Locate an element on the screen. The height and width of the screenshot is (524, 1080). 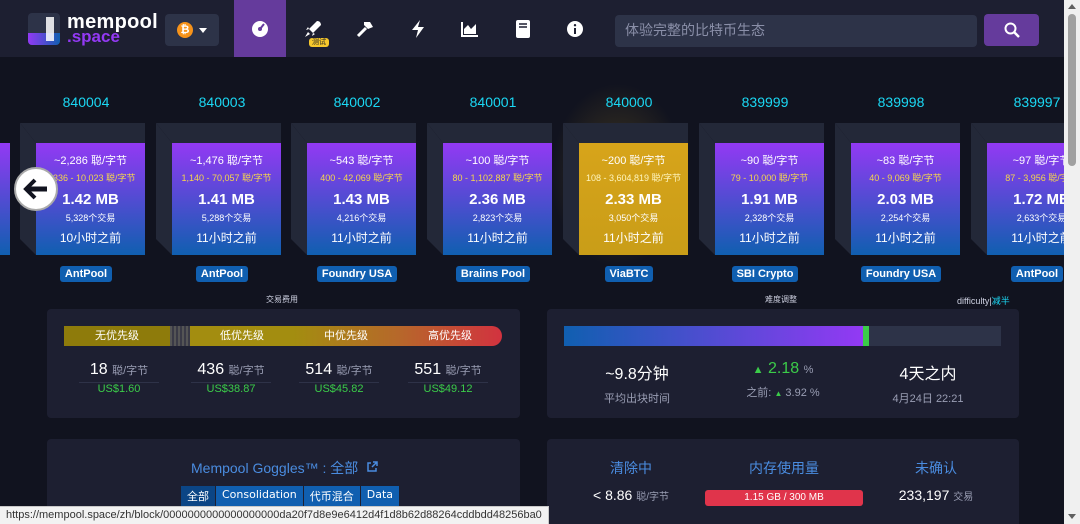
avg-time-value: ~9.8分钟 is located at coordinates (637, 374).